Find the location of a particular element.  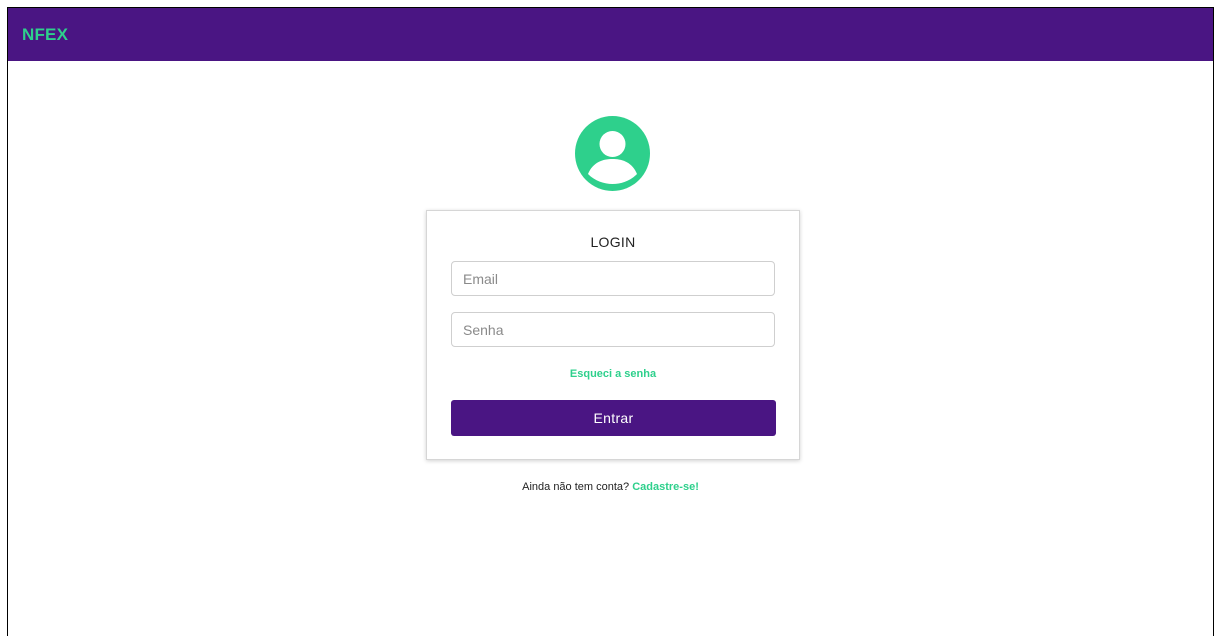

forgot-password-link: Esqueci a senha is located at coordinates (613, 374).